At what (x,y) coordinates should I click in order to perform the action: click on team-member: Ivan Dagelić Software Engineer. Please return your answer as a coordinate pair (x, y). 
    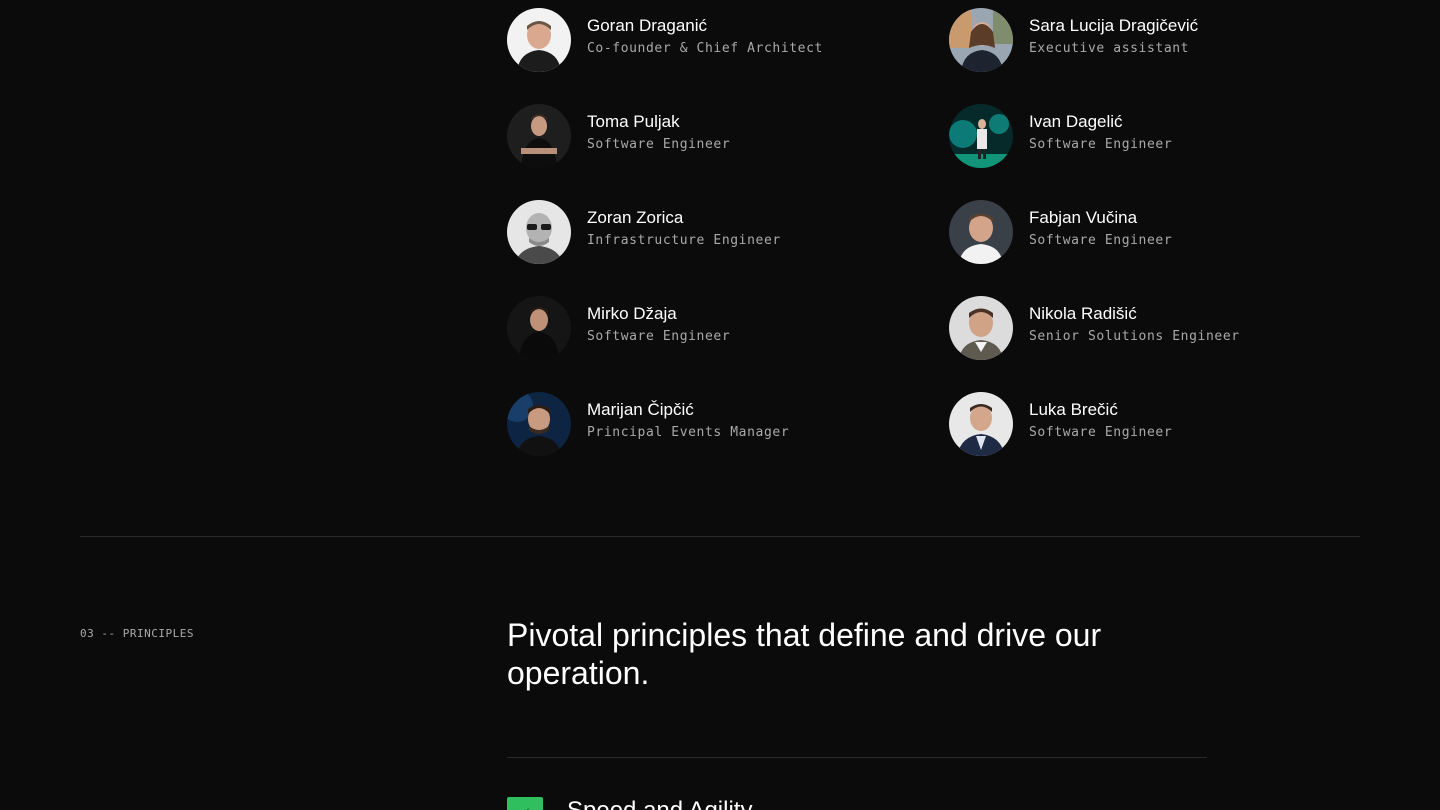
    Looking at the image, I should click on (1060, 136).